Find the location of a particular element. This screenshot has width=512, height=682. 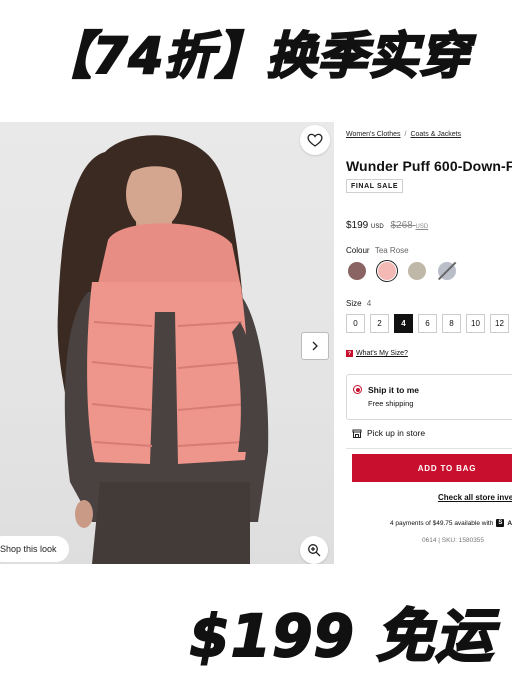

heart-icon is located at coordinates (315, 140).